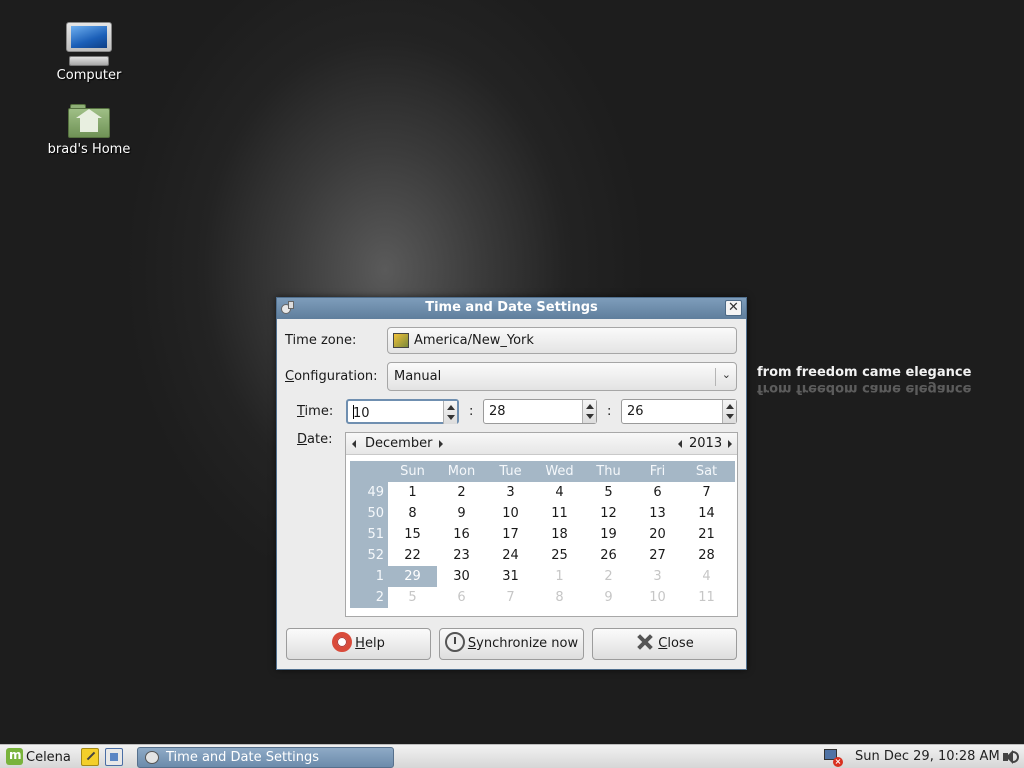 The height and width of the screenshot is (768, 1024). Describe the element at coordinates (608, 513) in the screenshot. I see `calendar-day: 12` at that location.